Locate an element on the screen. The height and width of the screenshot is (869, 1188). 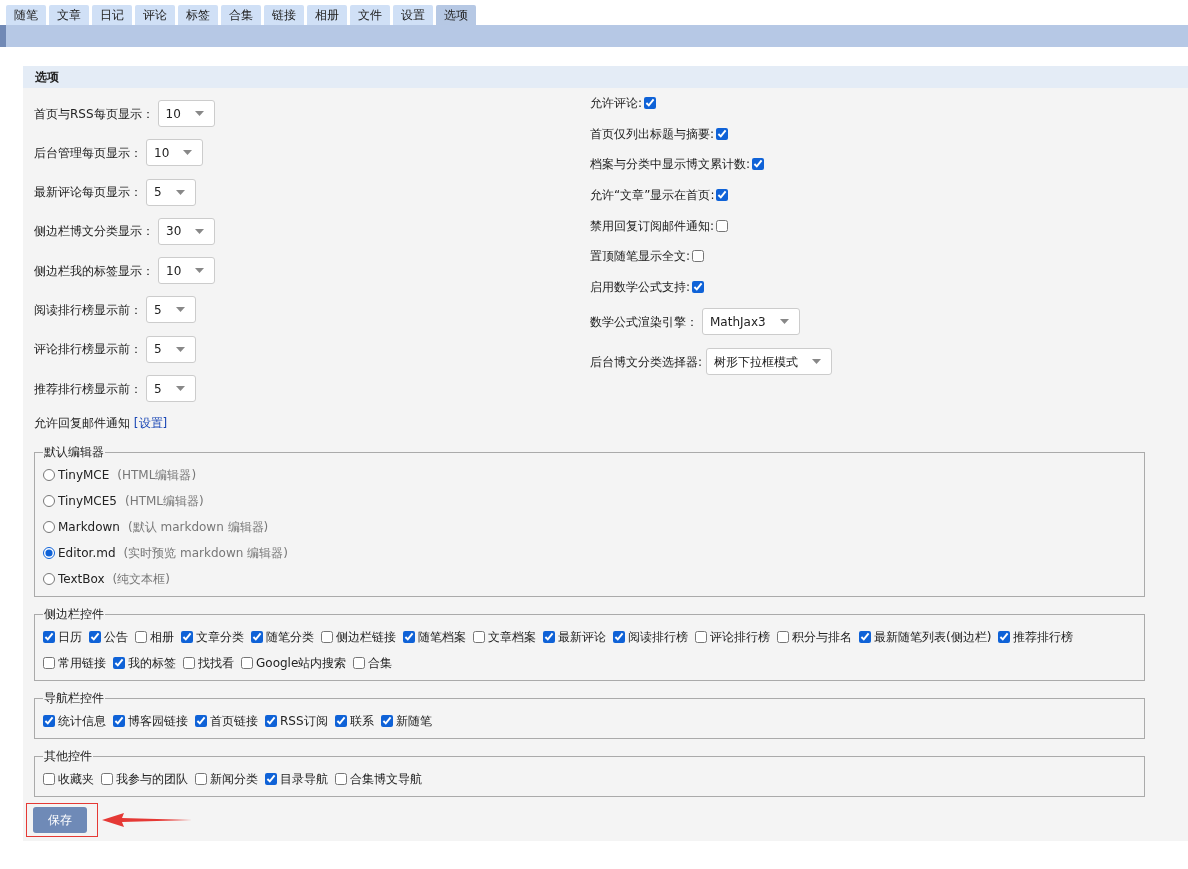
checkbox-label: 随笔分类 is located at coordinates (290, 638).